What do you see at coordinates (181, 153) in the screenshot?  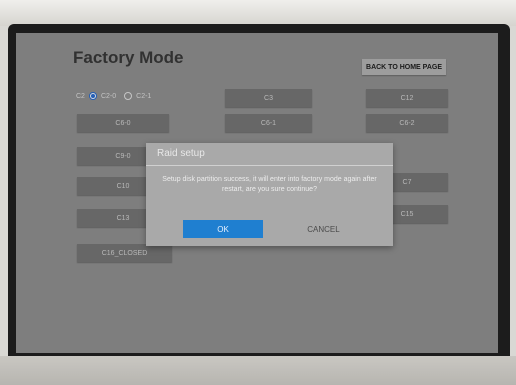 I see `dialog-title: Raid setup` at bounding box center [181, 153].